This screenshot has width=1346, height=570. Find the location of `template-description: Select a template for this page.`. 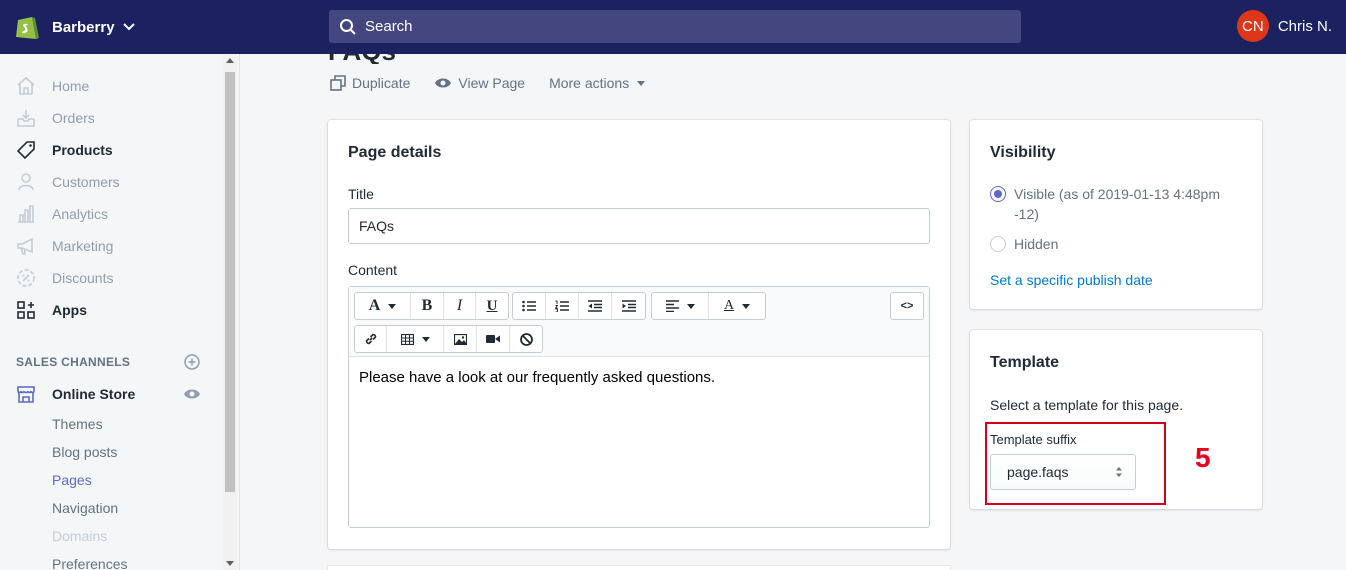

template-description: Select a template for this page. is located at coordinates (1086, 405).